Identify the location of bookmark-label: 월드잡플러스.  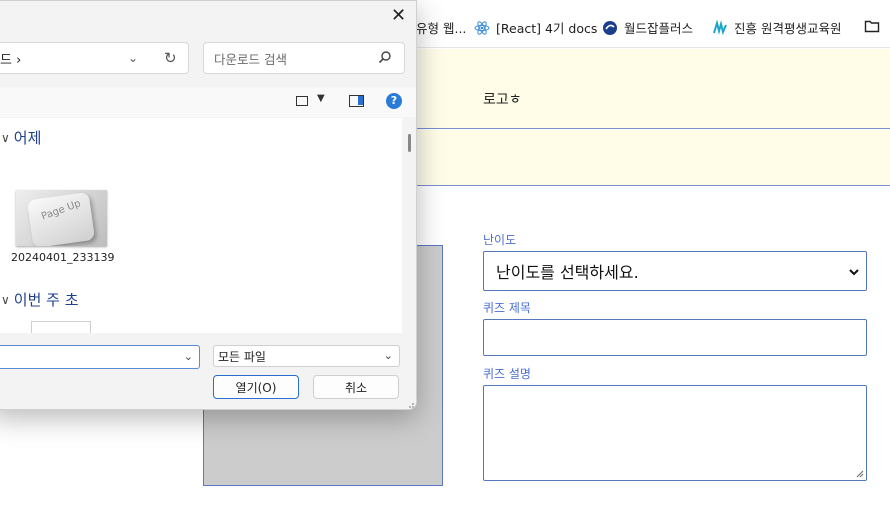
(659, 28).